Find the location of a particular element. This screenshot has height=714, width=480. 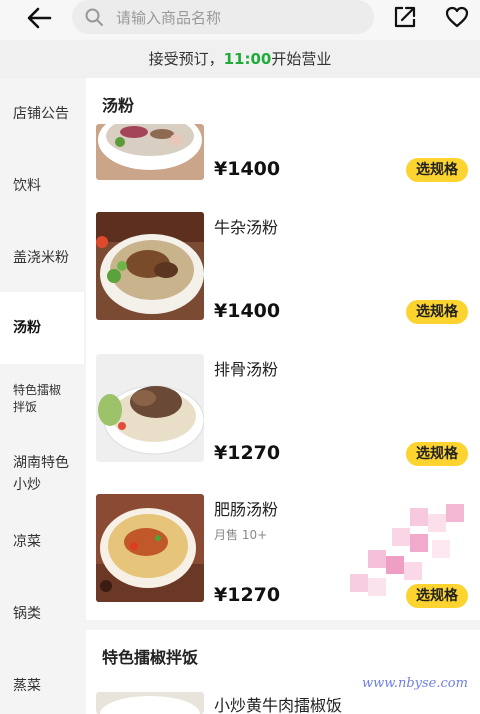

product-name: 肥肠汤粉 is located at coordinates (246, 509).